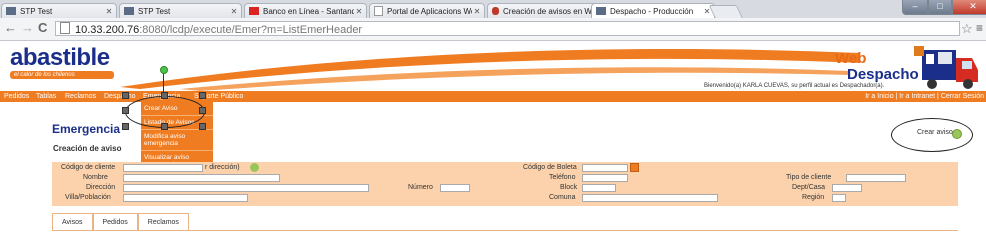 The image size is (986, 240). I want to click on minimize-button: –, so click(915, 7).